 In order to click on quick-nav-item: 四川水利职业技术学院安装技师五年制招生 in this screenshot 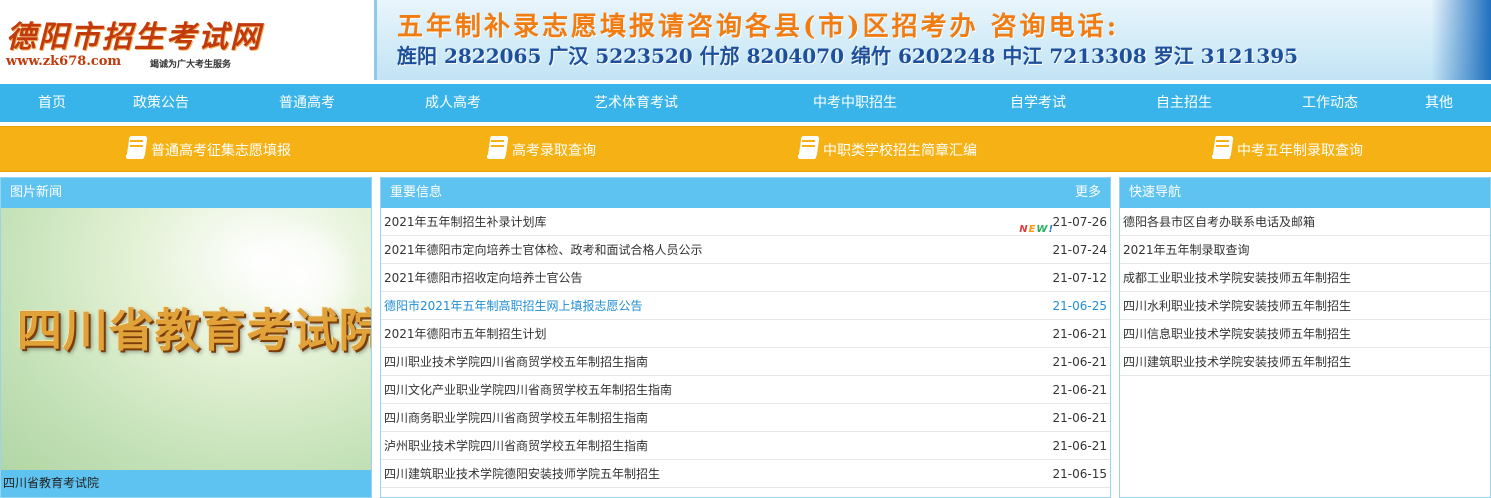, I will do `click(1305, 306)`.